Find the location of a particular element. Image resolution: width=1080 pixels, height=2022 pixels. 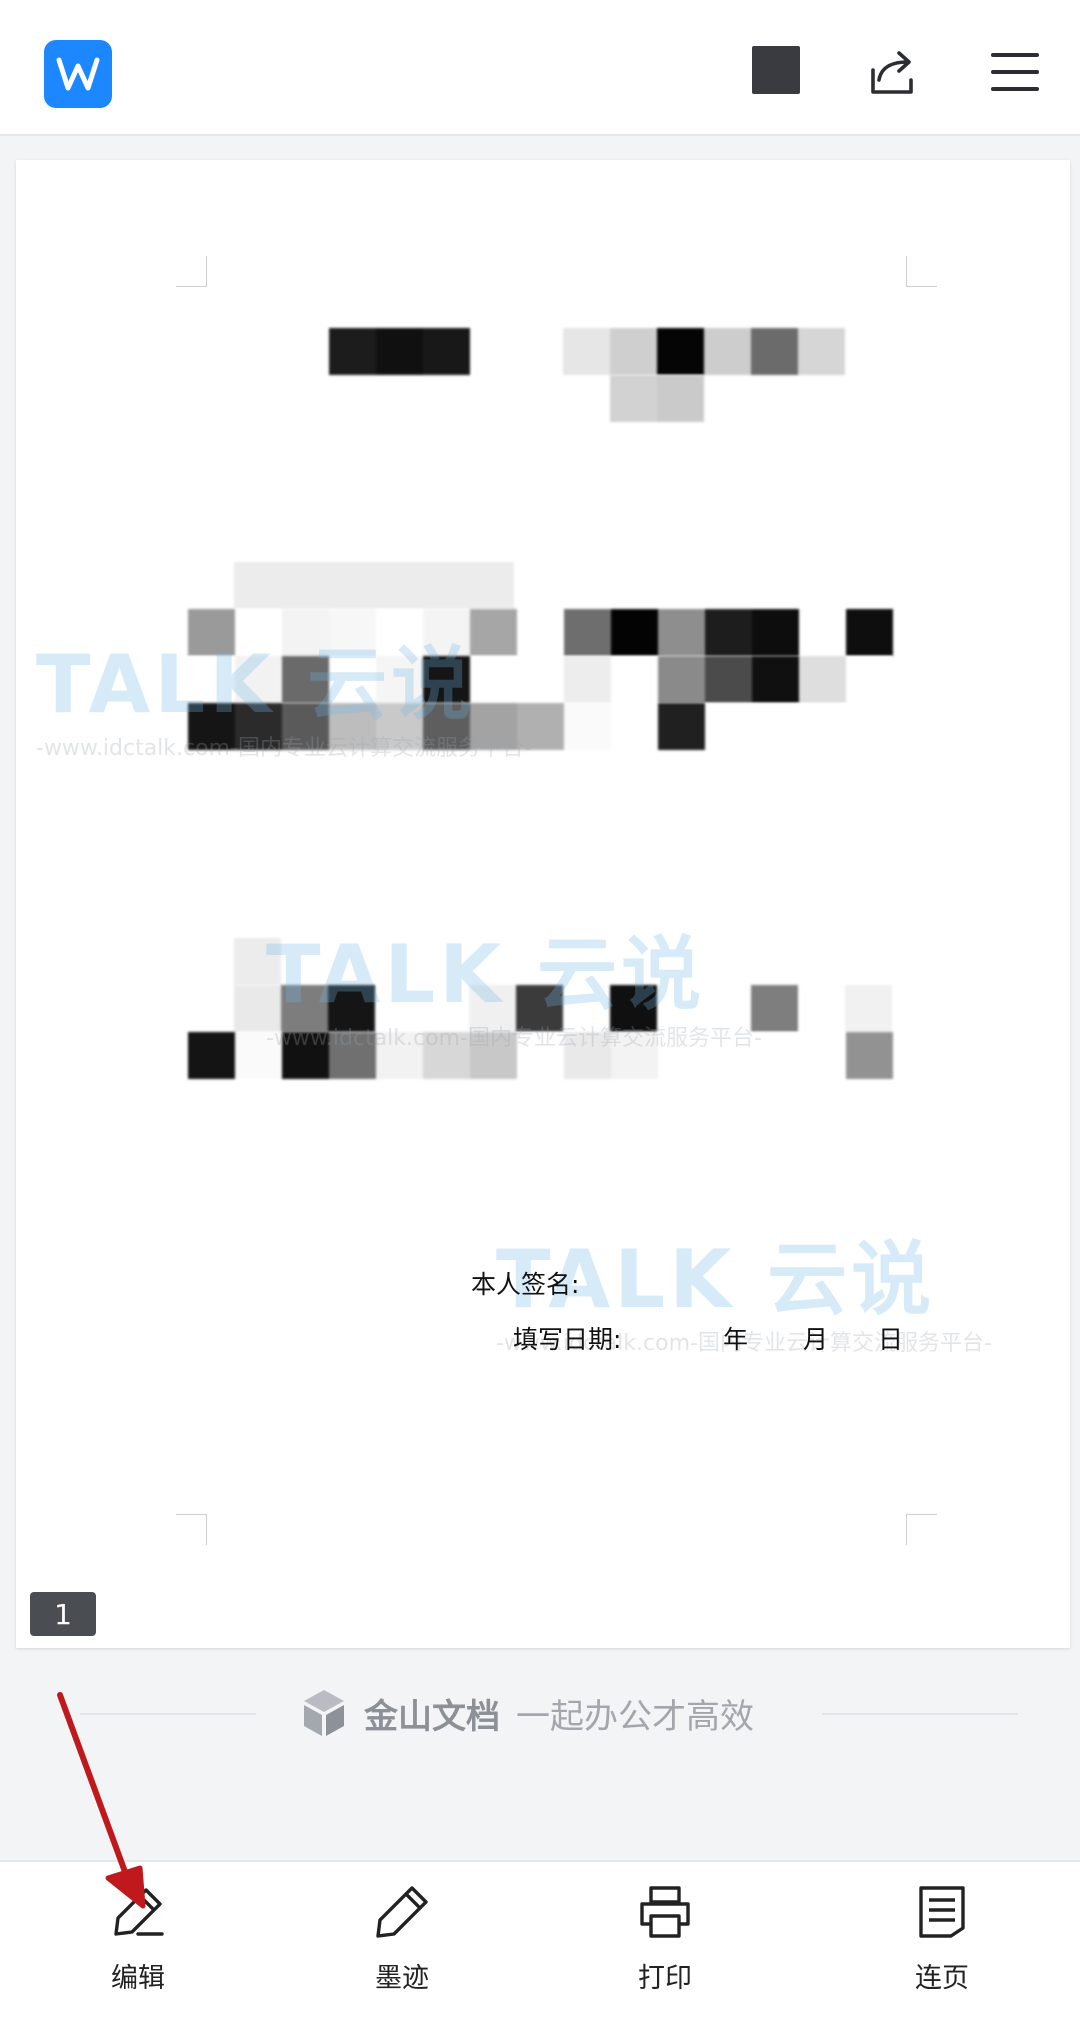

wps-writer-logo-icon is located at coordinates (78, 74).